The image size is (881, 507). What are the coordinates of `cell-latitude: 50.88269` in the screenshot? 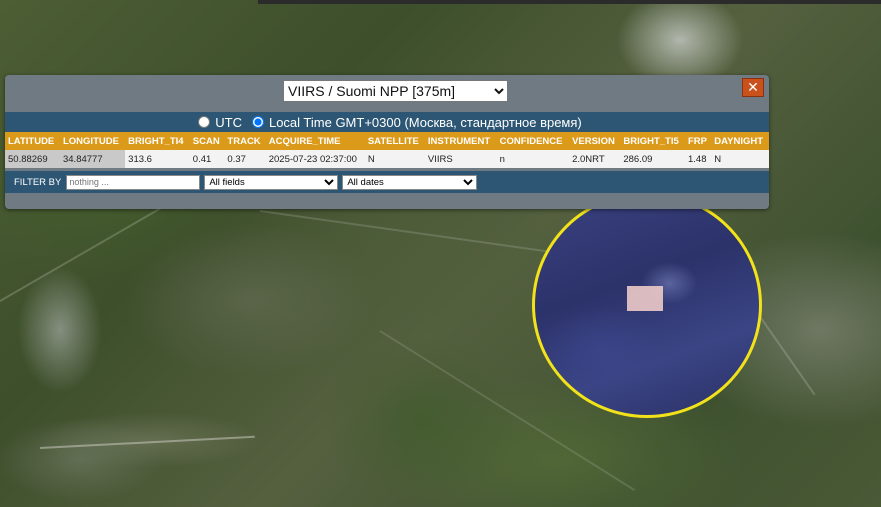 It's located at (32, 159).